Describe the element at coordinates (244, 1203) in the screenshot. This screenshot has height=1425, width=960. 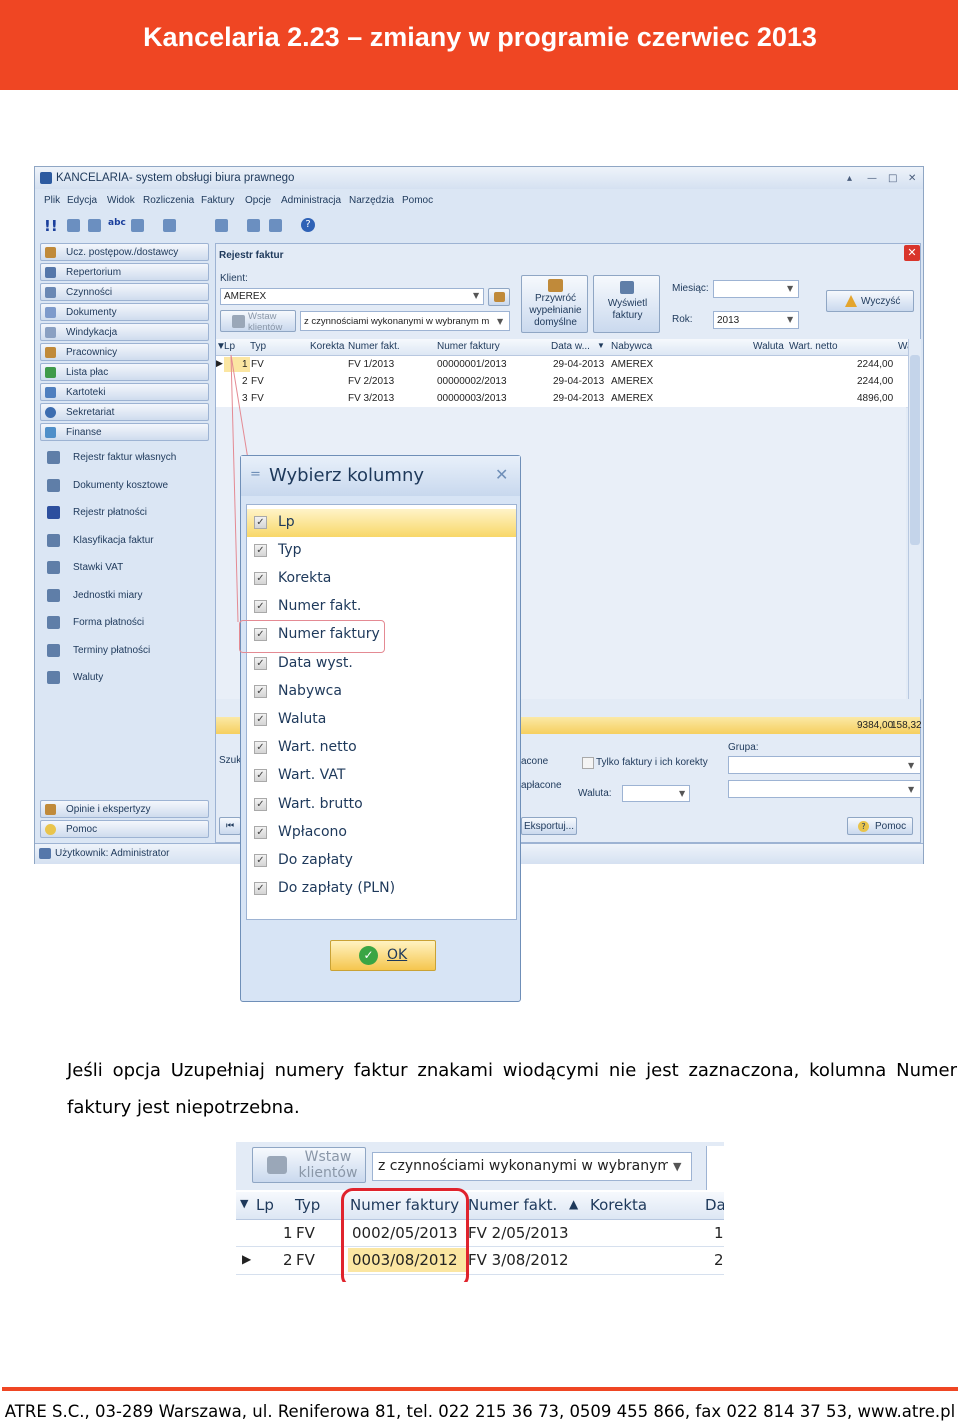
I see `filter-arrow-icon: ▼` at that location.